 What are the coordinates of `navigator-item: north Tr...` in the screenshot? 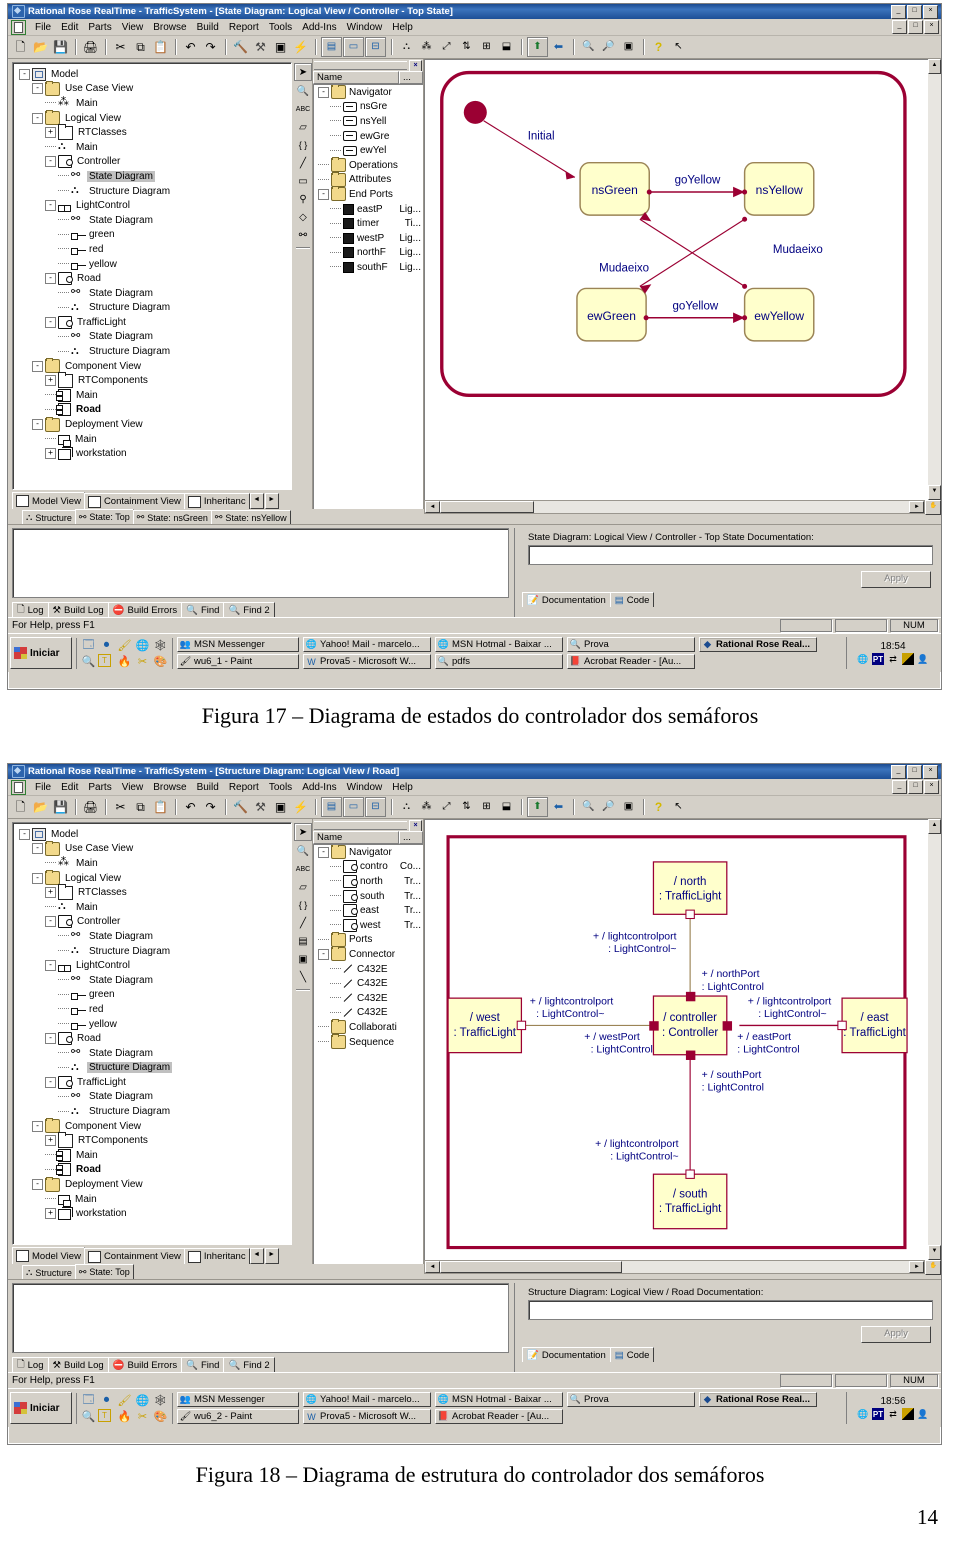 It's located at (368, 881).